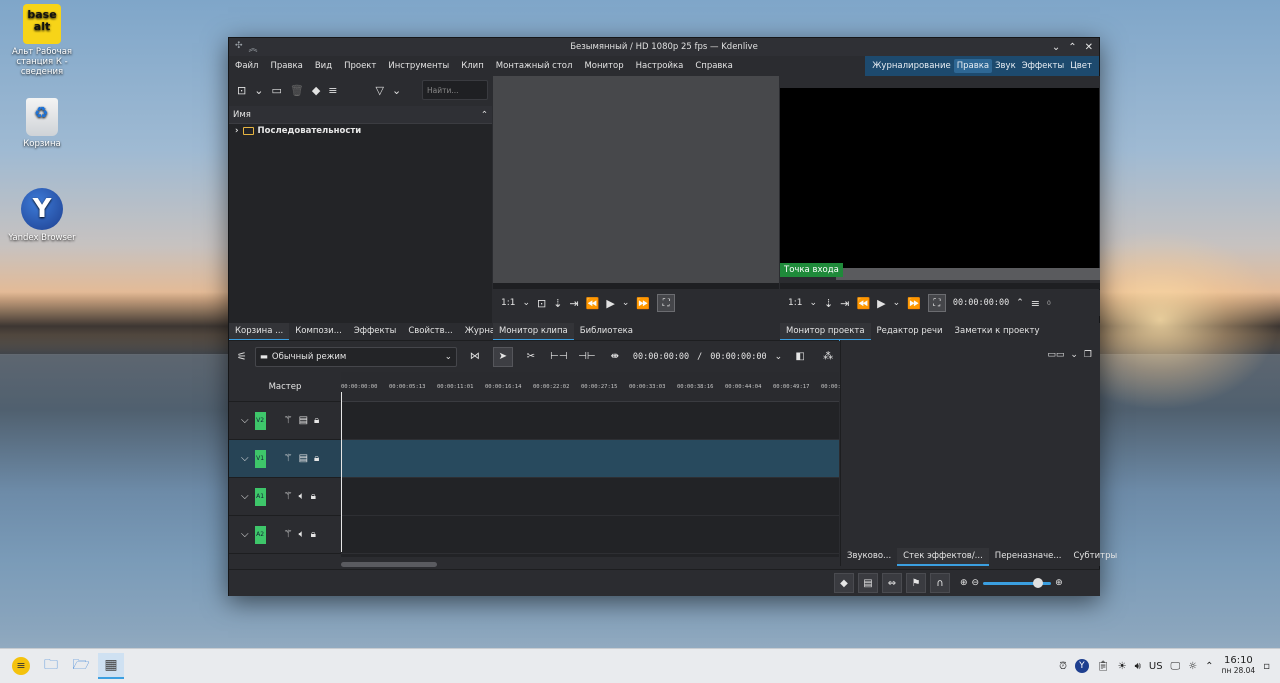  What do you see at coordinates (940, 286) in the screenshot?
I see `project-monitor-ruler` at bounding box center [940, 286].